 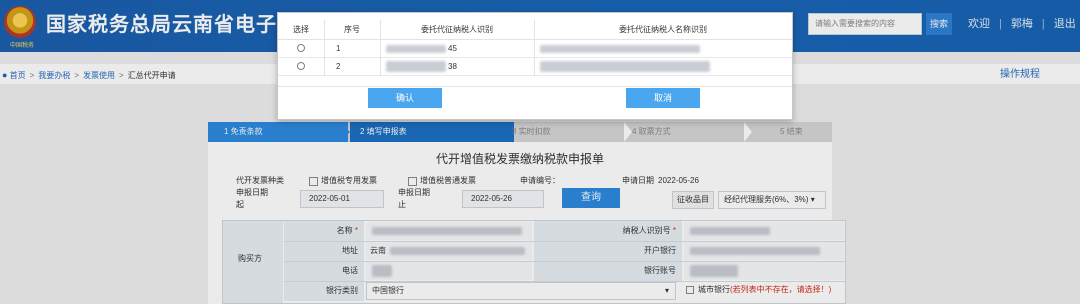 I want to click on redacted-row-2-name, so click(x=625, y=66).